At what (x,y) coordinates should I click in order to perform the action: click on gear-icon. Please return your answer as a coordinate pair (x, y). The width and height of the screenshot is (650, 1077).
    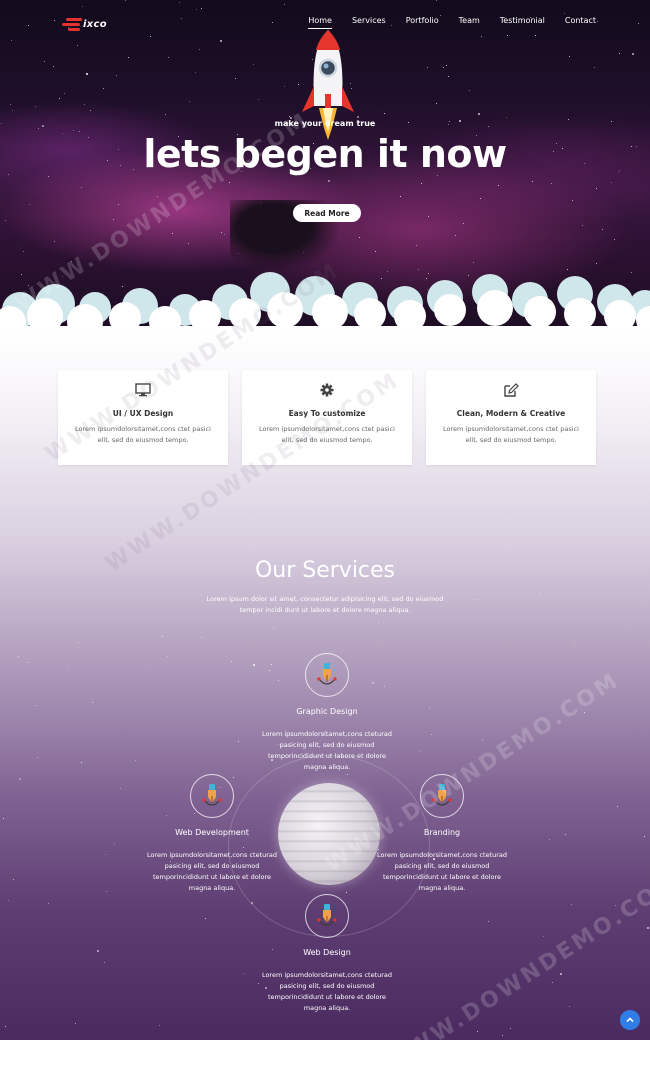
    Looking at the image, I should click on (327, 390).